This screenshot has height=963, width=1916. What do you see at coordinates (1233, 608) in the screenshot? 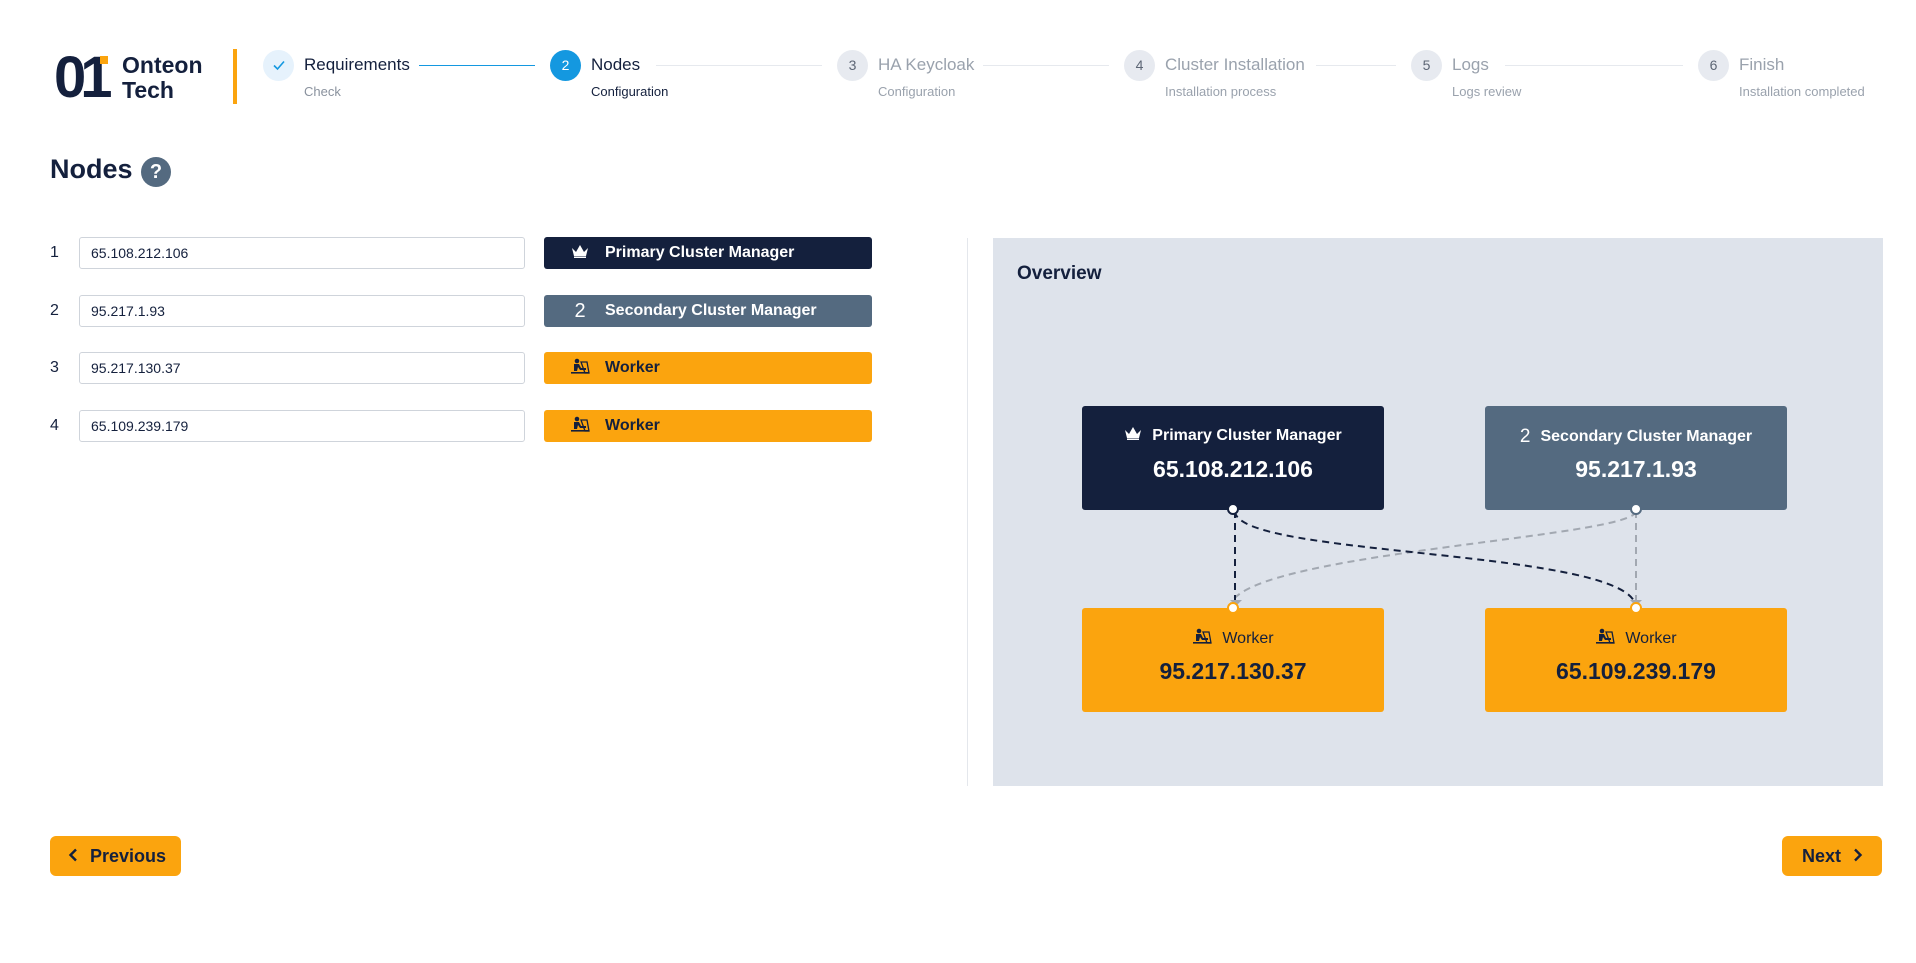
I see `port-worker-1-in` at bounding box center [1233, 608].